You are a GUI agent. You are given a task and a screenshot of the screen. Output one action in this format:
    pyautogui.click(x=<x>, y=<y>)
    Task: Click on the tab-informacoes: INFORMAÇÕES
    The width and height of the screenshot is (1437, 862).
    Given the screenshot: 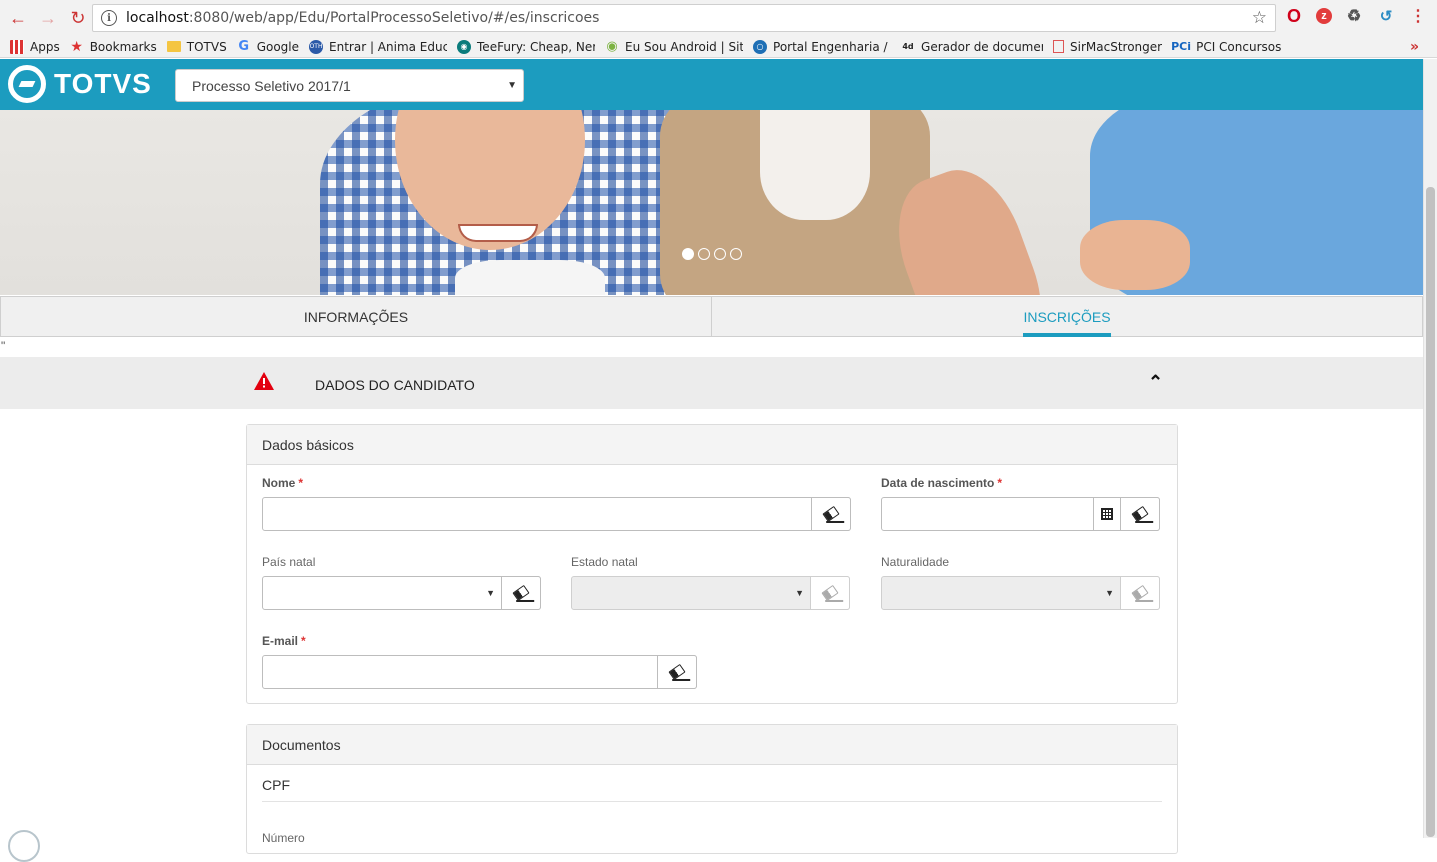 What is the action you would take?
    pyautogui.click(x=356, y=316)
    